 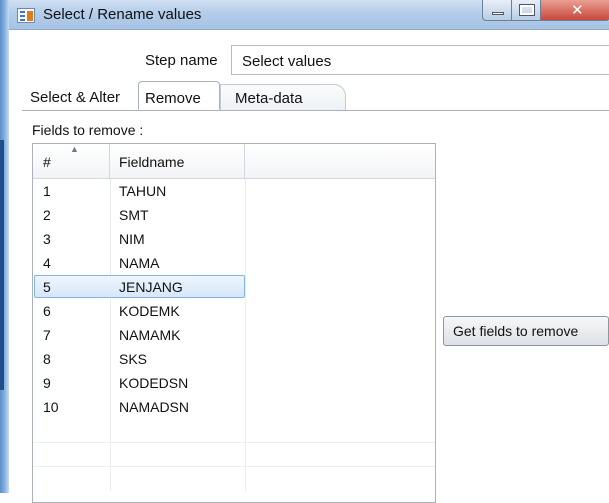 I want to click on row-fieldname: NAMADSN, so click(x=154, y=407).